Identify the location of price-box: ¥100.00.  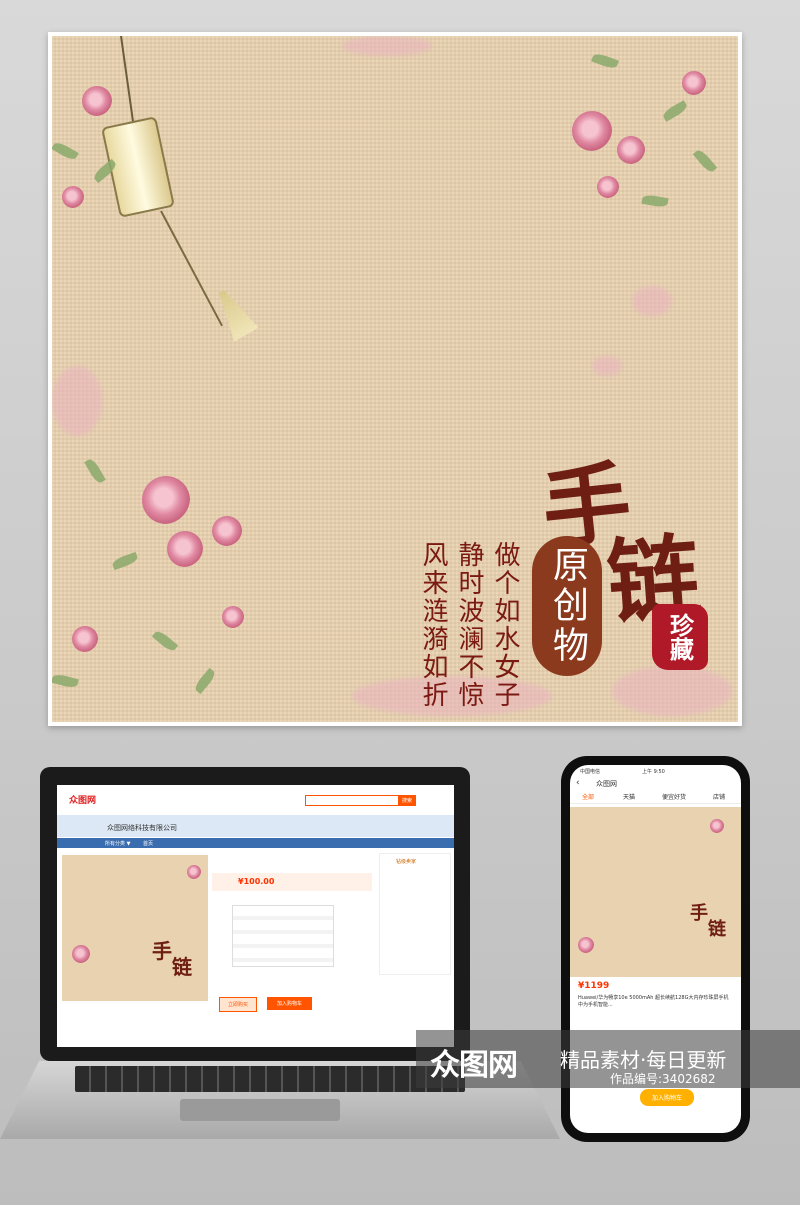
(292, 882).